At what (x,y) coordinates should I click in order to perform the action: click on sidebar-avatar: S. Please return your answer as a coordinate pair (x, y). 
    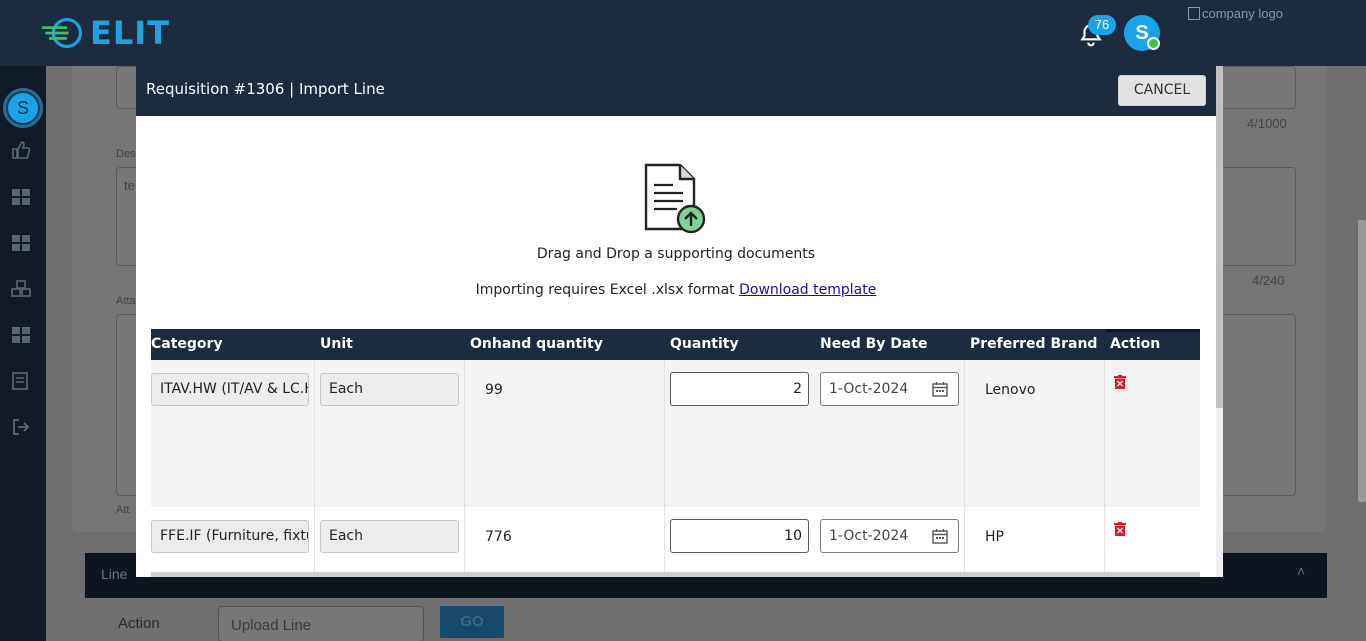
    Looking at the image, I should click on (23, 108).